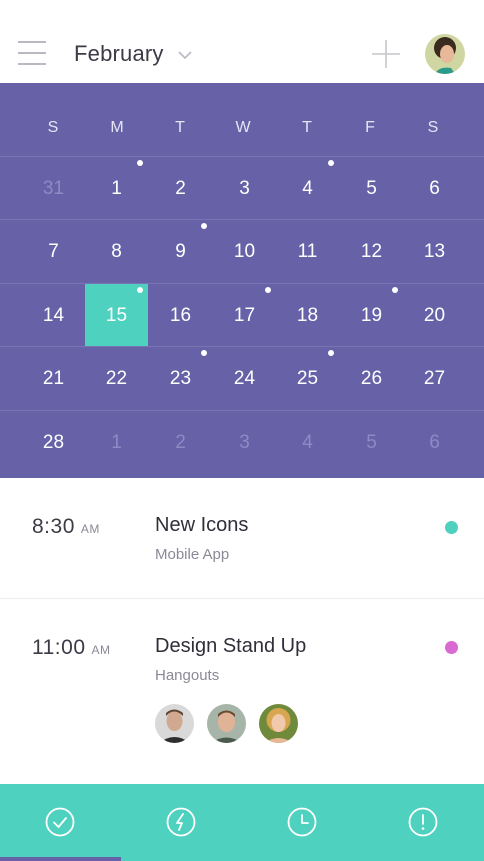  I want to click on day-number: 8, so click(116, 252).